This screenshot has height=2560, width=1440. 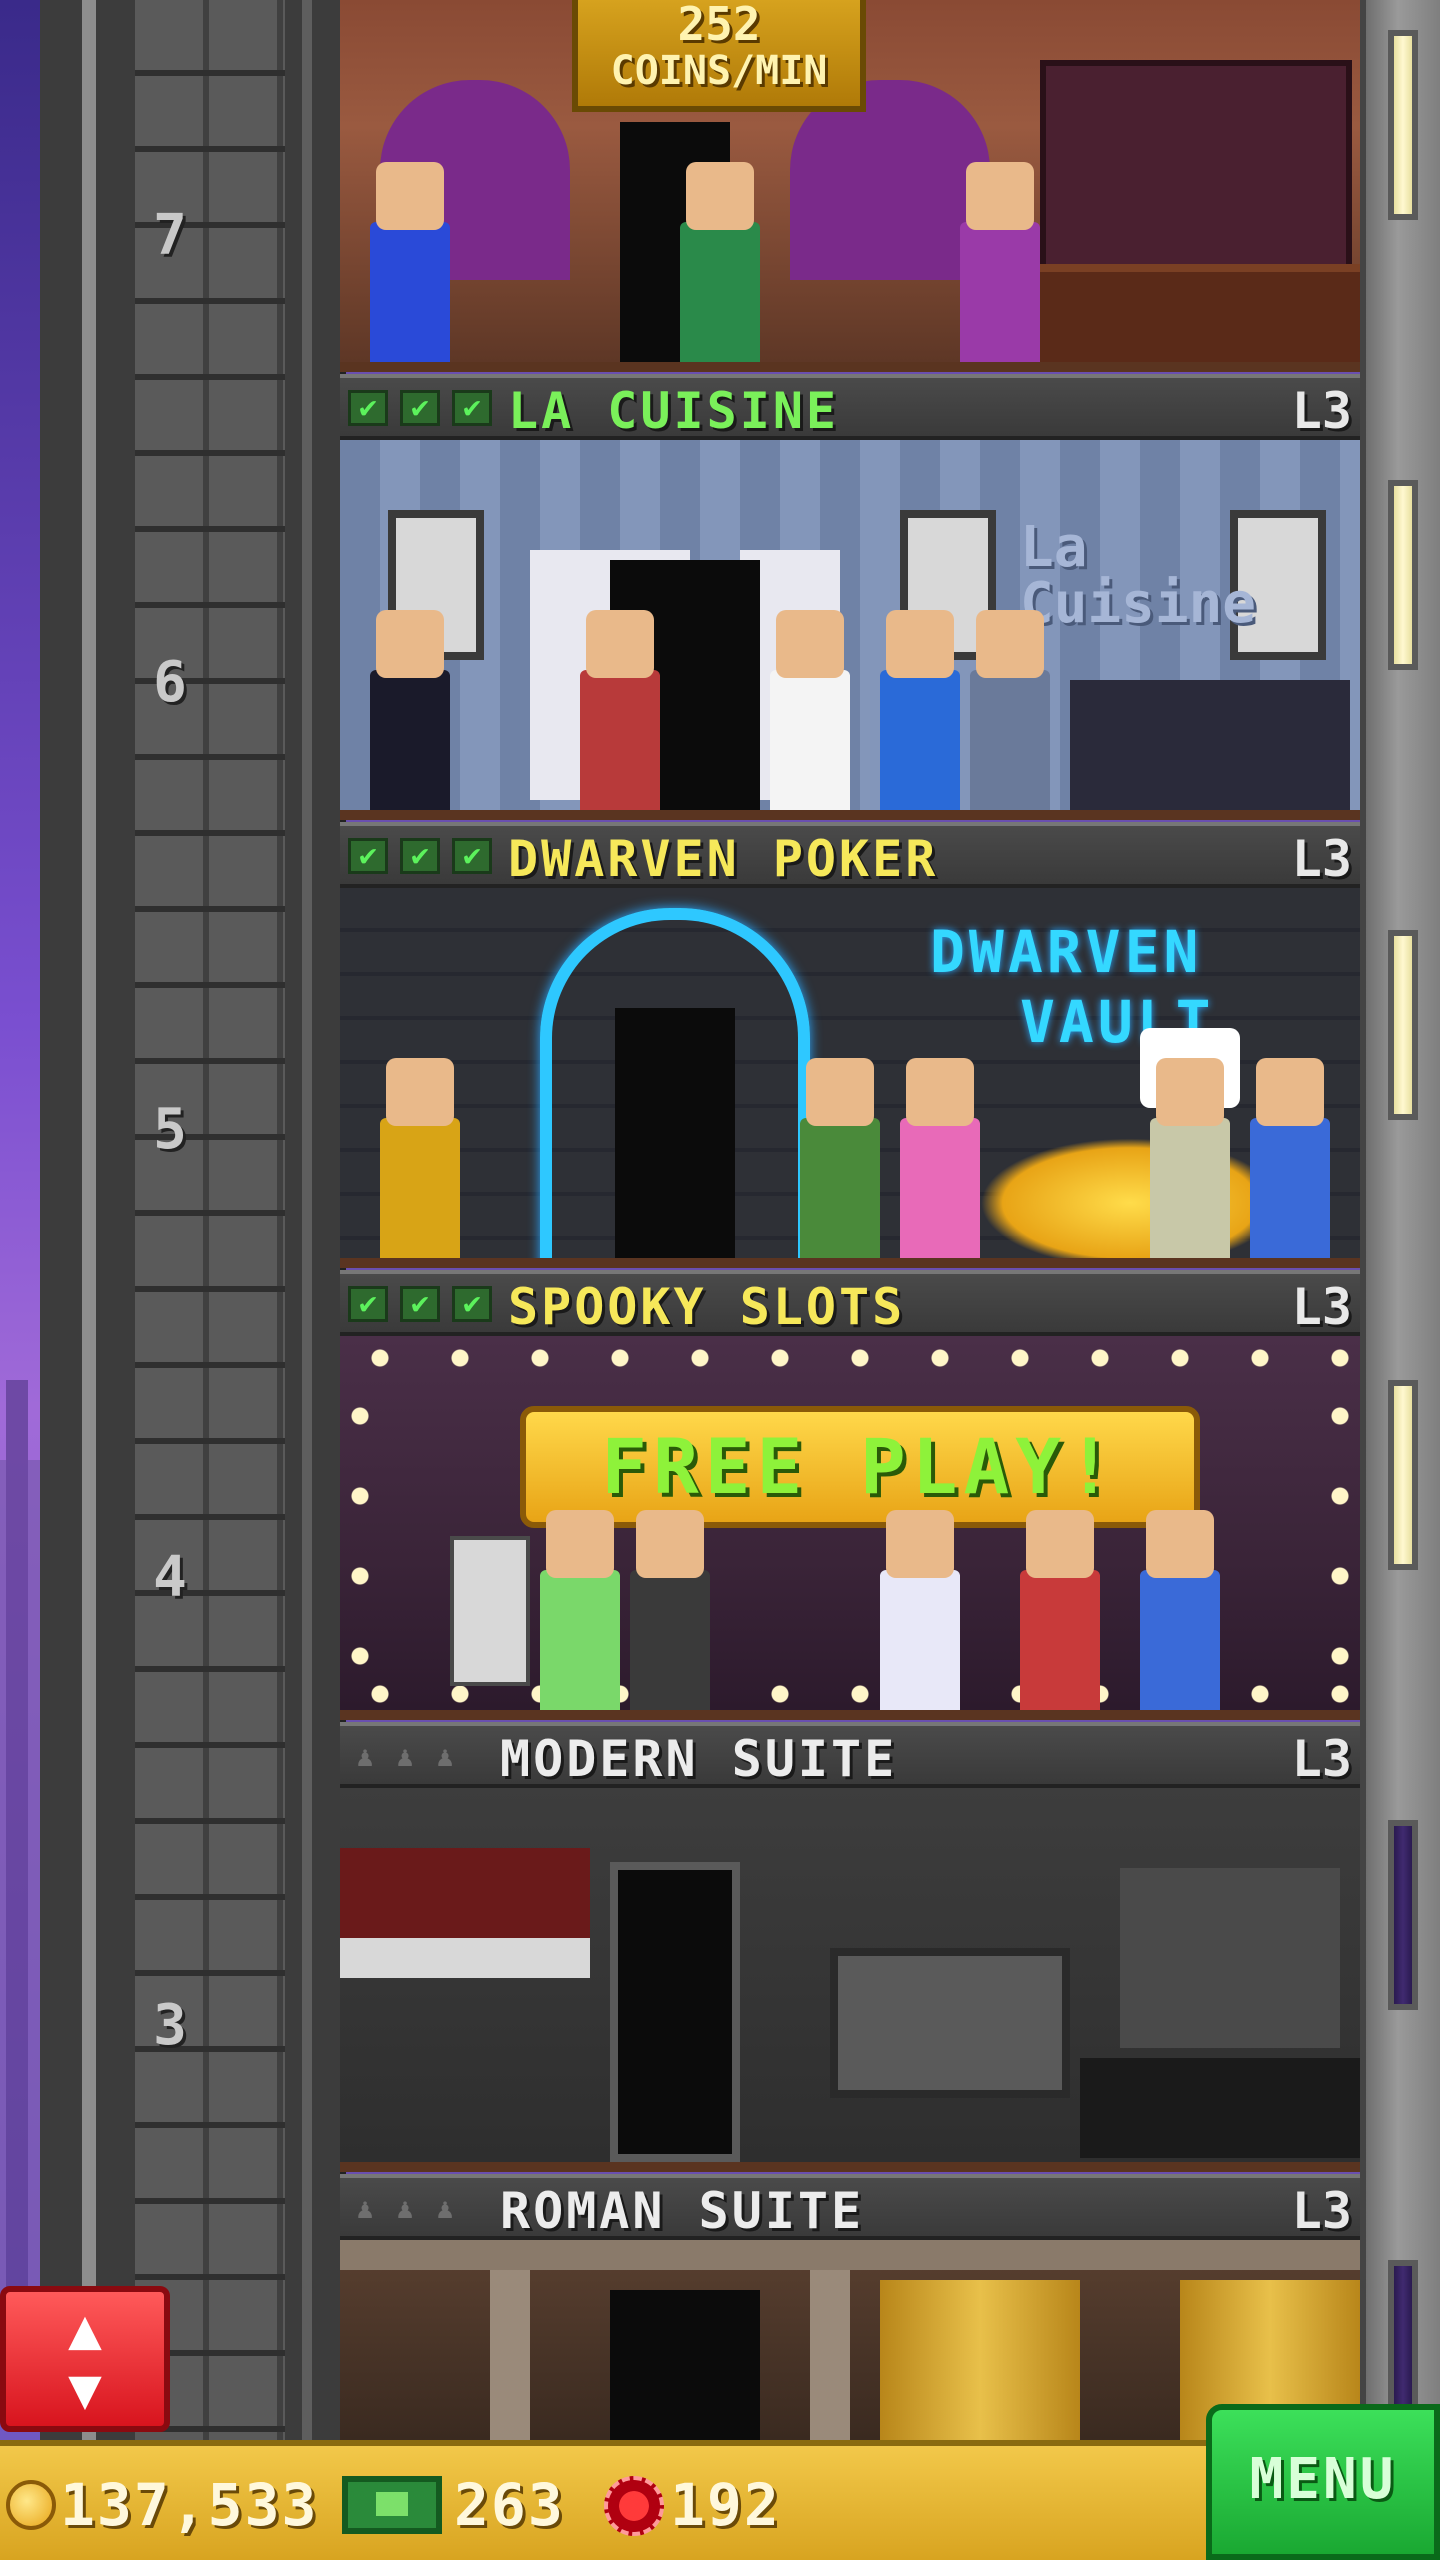 What do you see at coordinates (31, 2505) in the screenshot?
I see `coin-icon` at bounding box center [31, 2505].